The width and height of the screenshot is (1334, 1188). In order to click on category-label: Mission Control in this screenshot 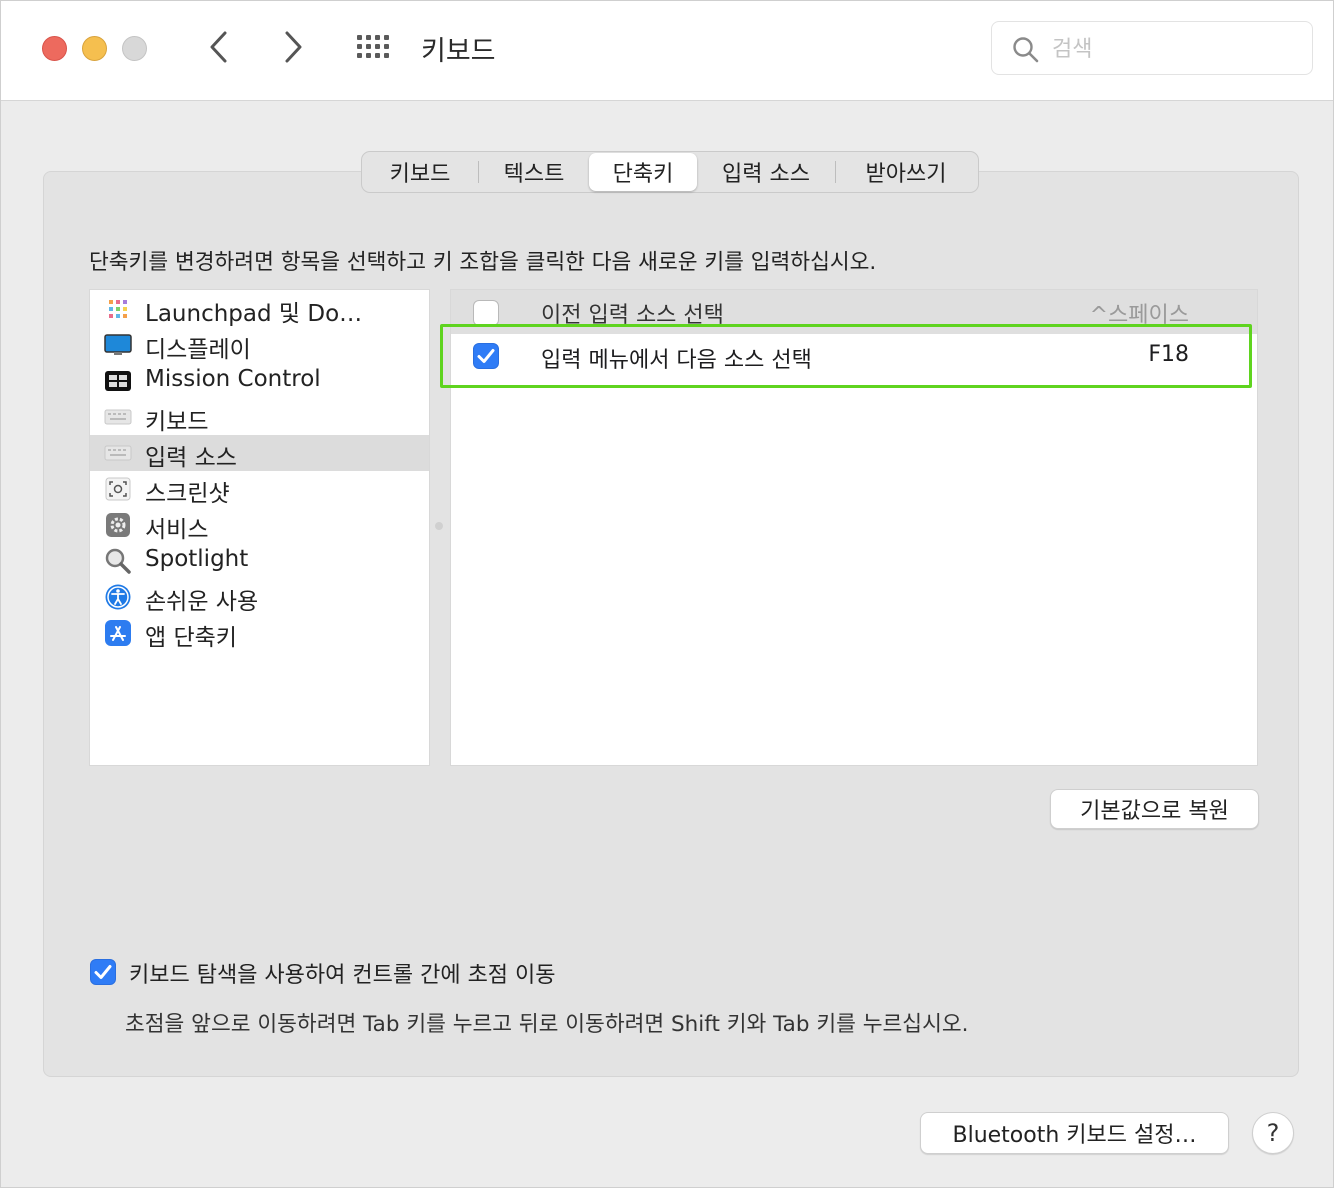, I will do `click(233, 379)`.